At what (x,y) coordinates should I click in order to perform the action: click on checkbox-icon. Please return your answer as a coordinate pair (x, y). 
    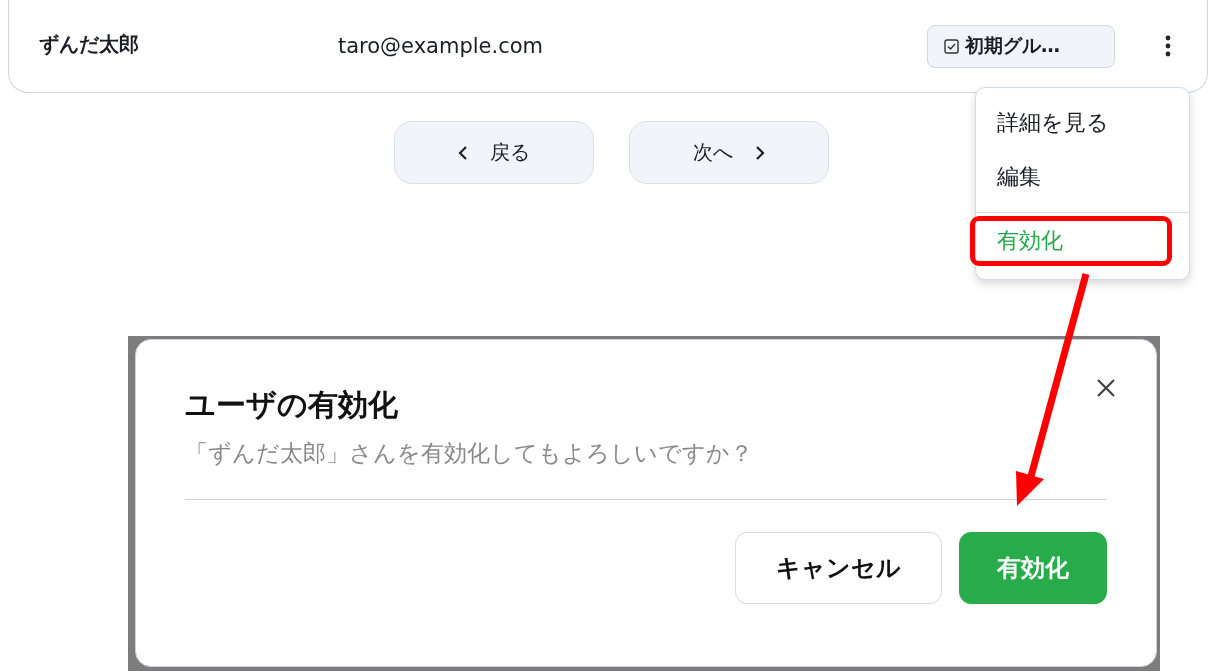
    Looking at the image, I should click on (951, 46).